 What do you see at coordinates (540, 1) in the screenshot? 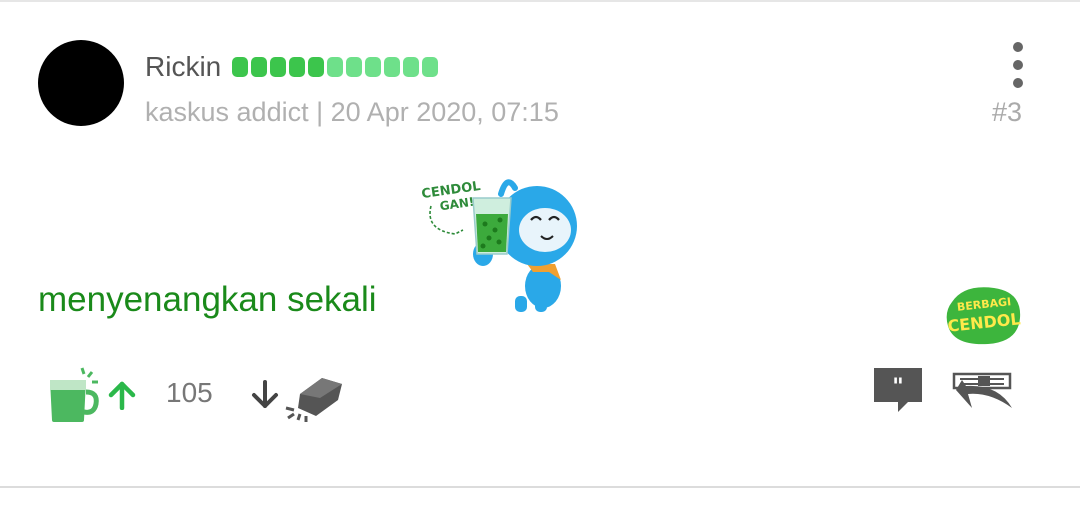
I see `top-divider` at bounding box center [540, 1].